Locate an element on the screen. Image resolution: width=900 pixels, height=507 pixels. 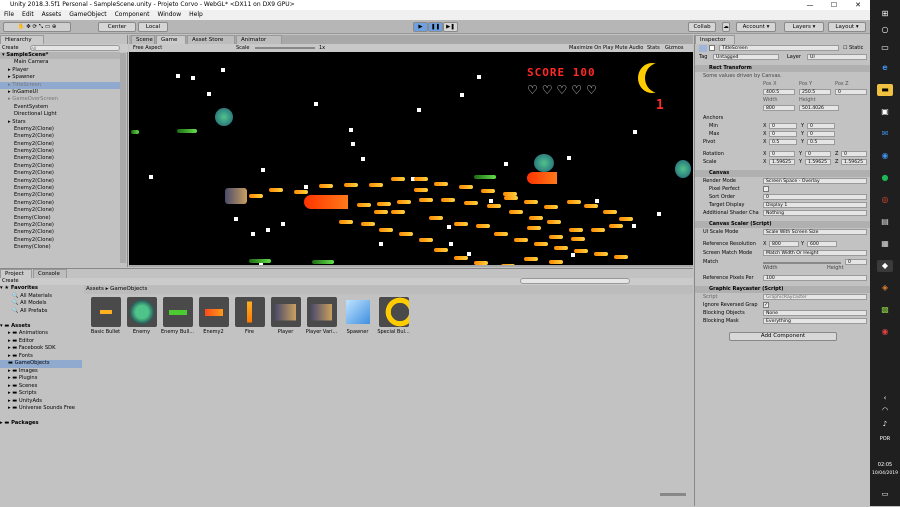
pos-z-field: 0 is located at coordinates (851, 92).